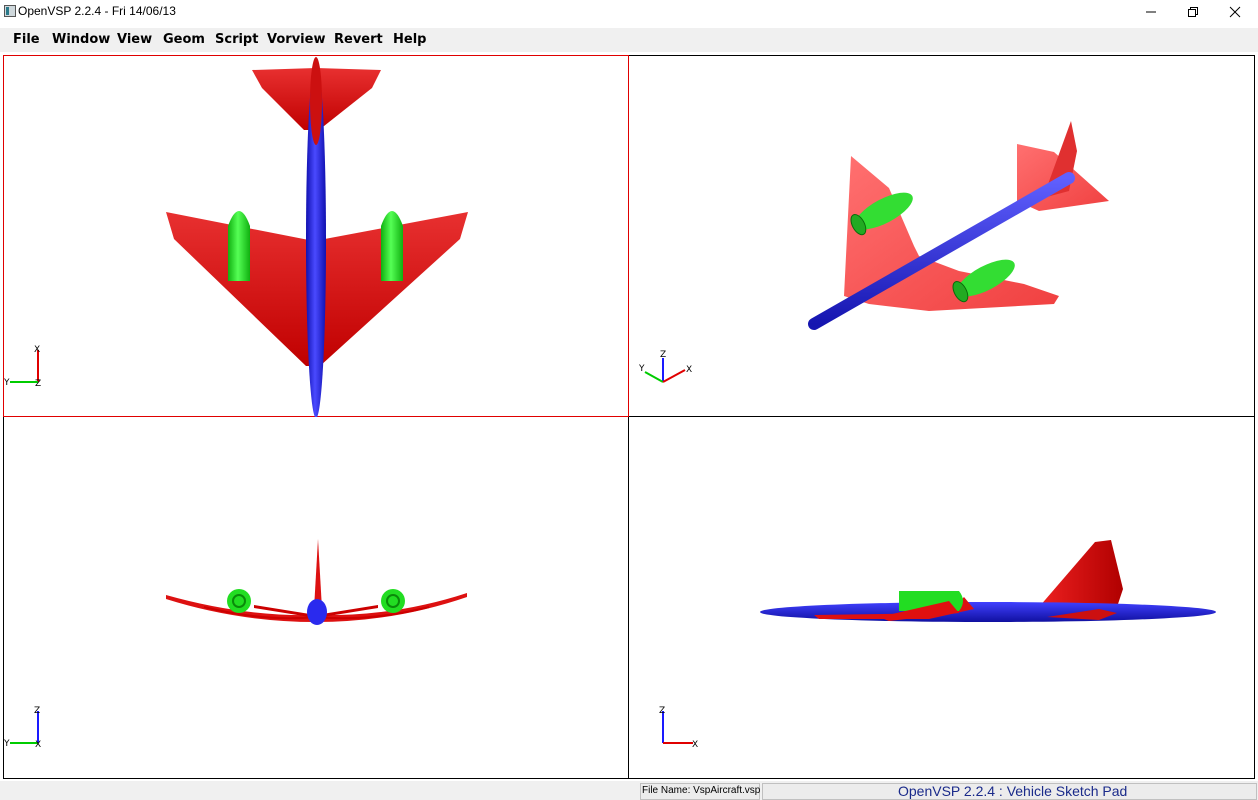 The image size is (1258, 800). I want to click on minimize-icon, so click(1151, 11).